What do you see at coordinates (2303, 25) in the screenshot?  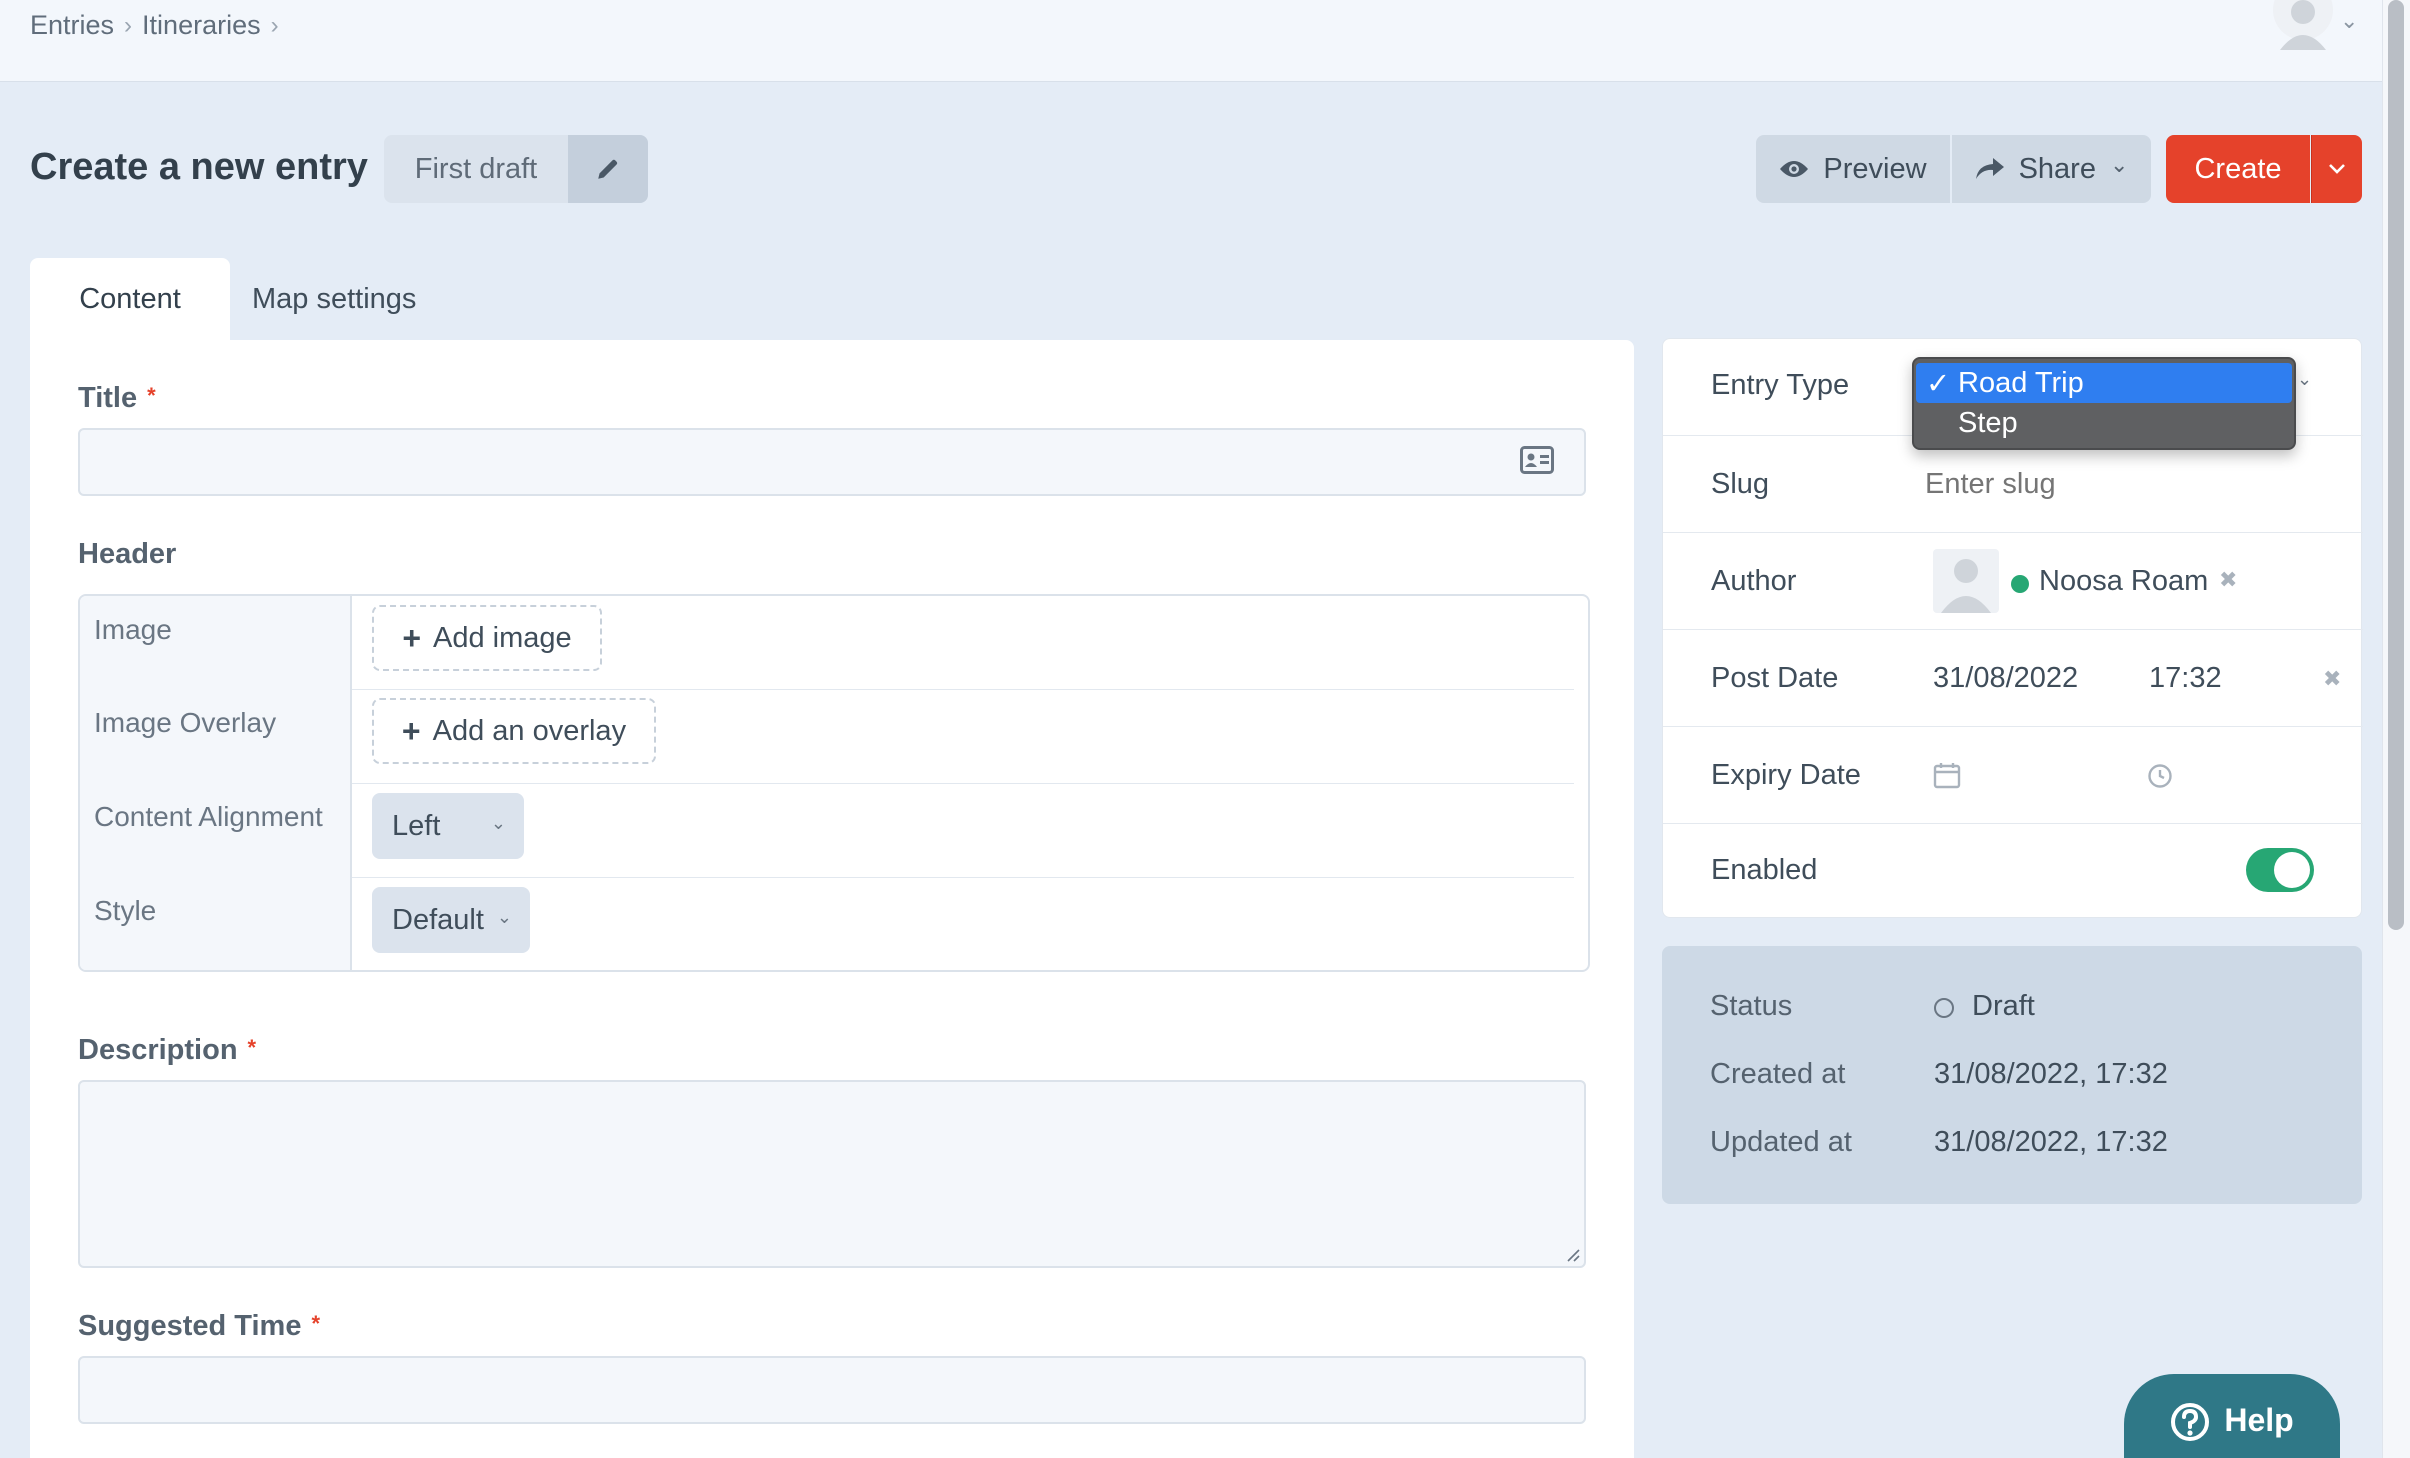 I see `user-avatar` at bounding box center [2303, 25].